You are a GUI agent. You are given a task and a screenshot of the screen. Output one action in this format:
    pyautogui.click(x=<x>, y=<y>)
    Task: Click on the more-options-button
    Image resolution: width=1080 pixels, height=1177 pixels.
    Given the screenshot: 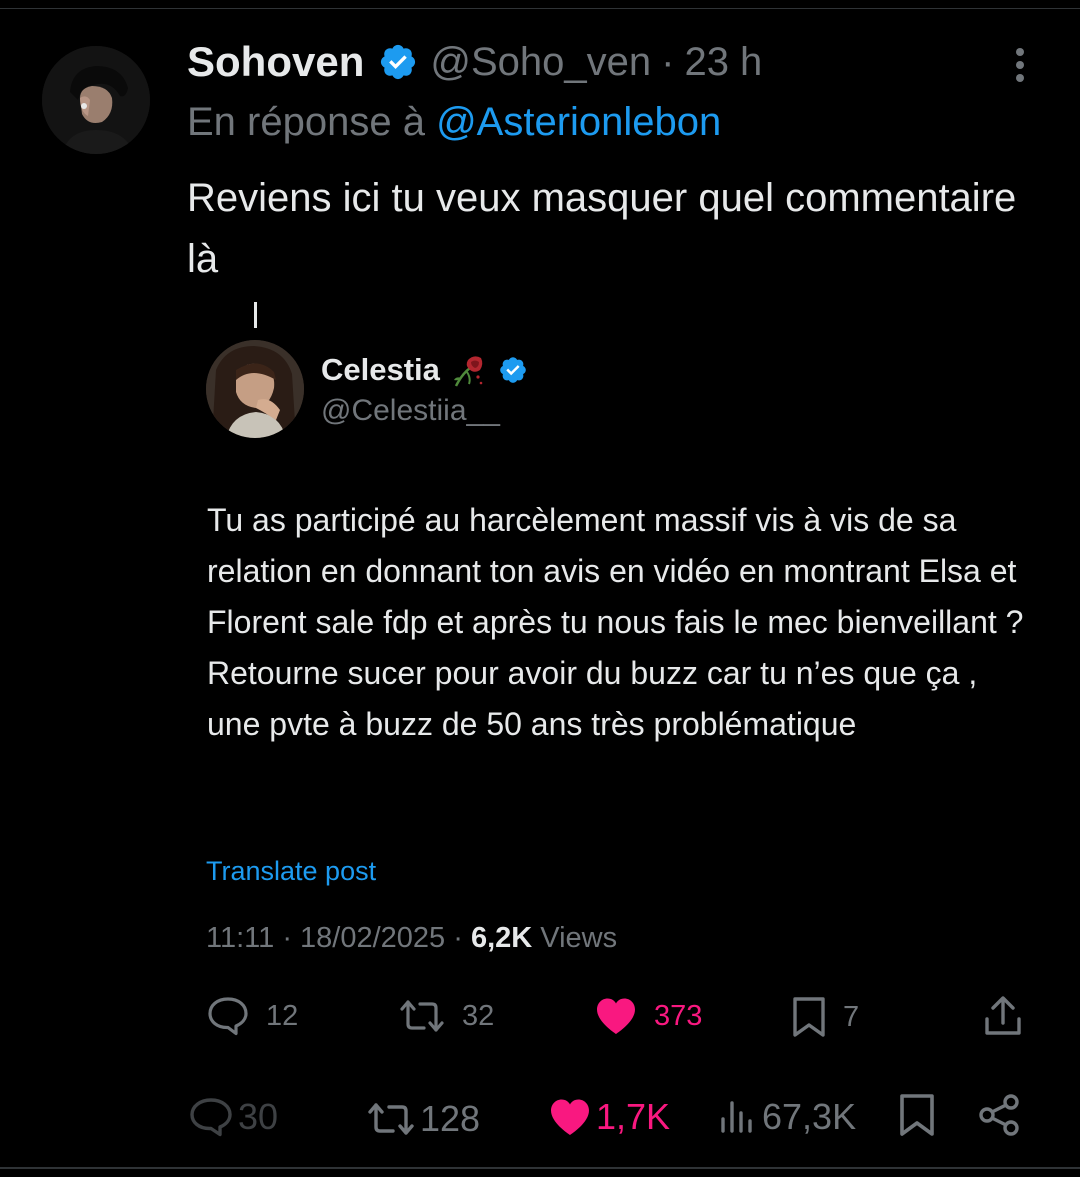 What is the action you would take?
    pyautogui.click(x=1020, y=64)
    